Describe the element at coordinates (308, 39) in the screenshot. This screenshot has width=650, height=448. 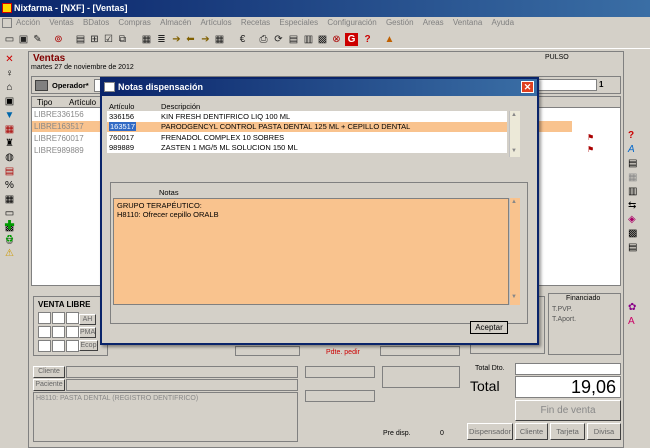
I see `disk-icon: ▥` at that location.